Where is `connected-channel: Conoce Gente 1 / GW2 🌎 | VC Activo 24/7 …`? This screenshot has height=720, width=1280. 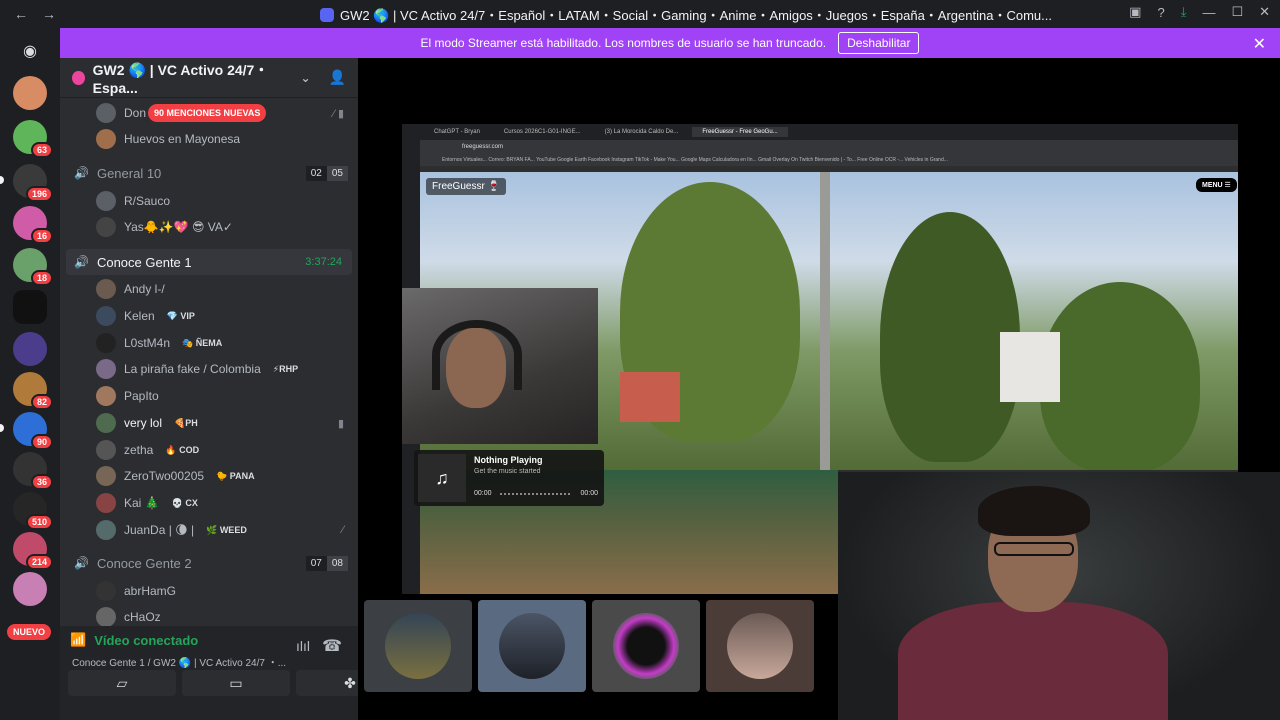 connected-channel: Conoce Gente 1 / GW2 🌎 | VC Activo 24/7 … is located at coordinates (179, 661).